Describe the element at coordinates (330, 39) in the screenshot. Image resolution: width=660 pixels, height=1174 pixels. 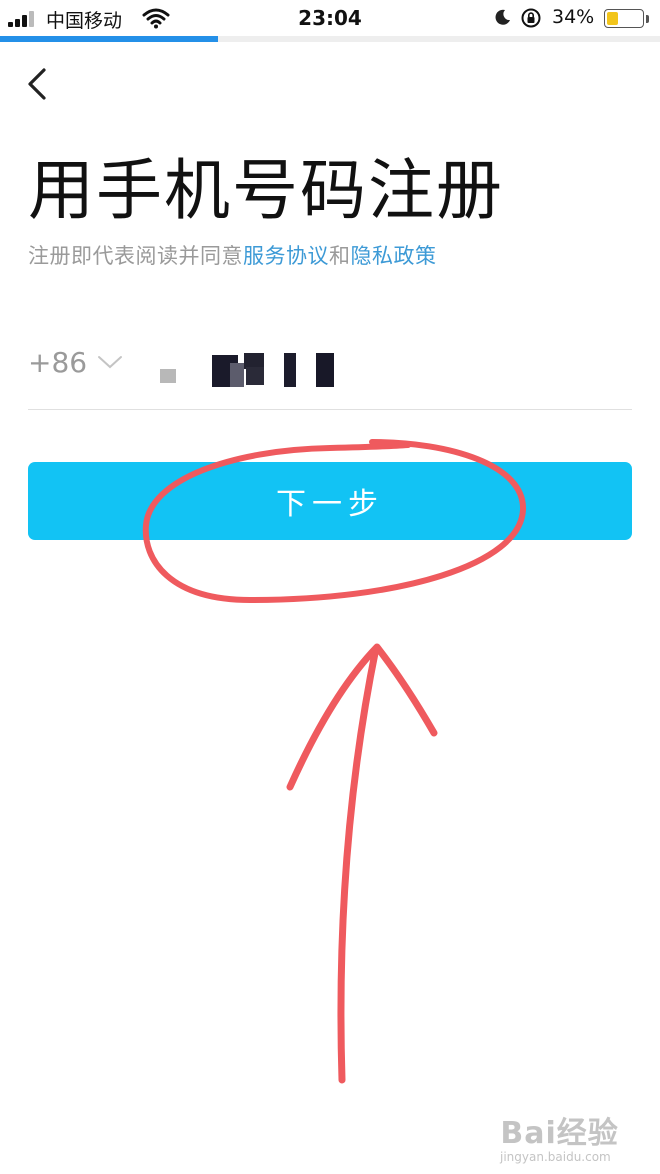
I see `page-load-progress` at that location.